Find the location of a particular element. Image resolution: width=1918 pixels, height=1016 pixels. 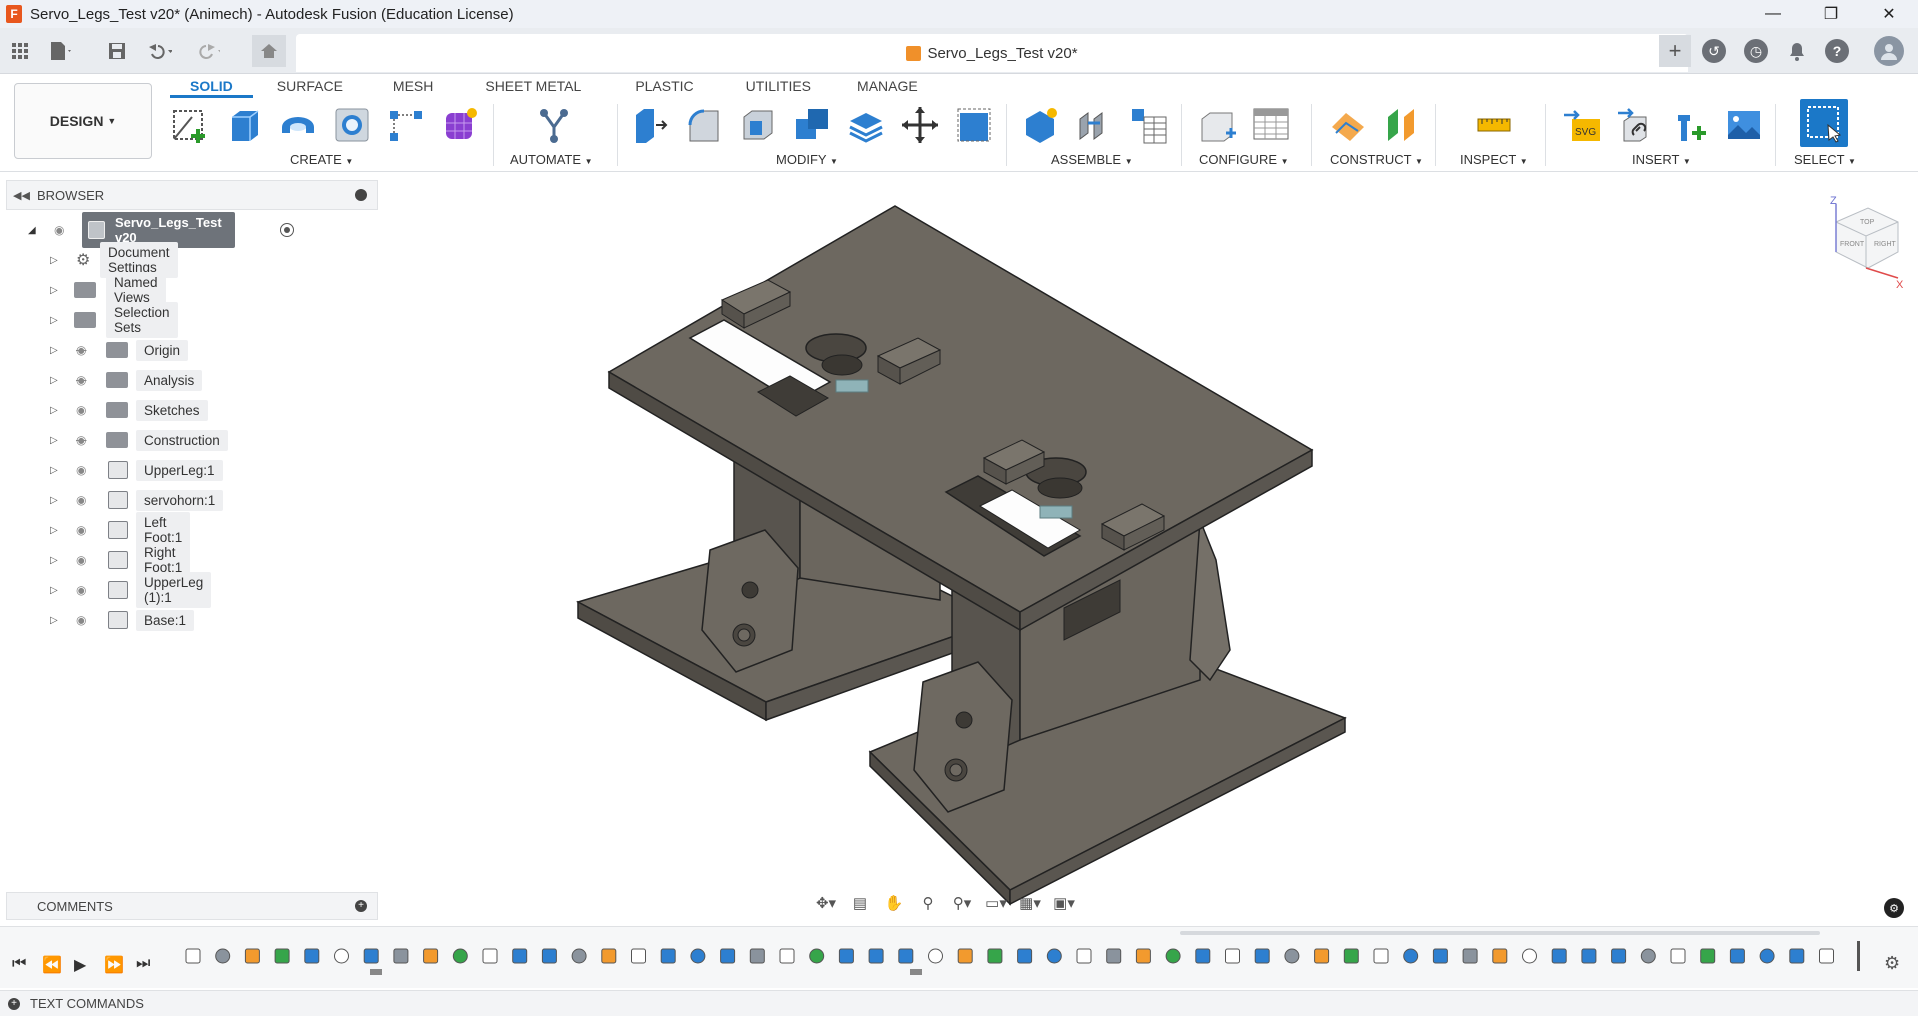

go-to-end-icon: ⏭ is located at coordinates (143, 964).